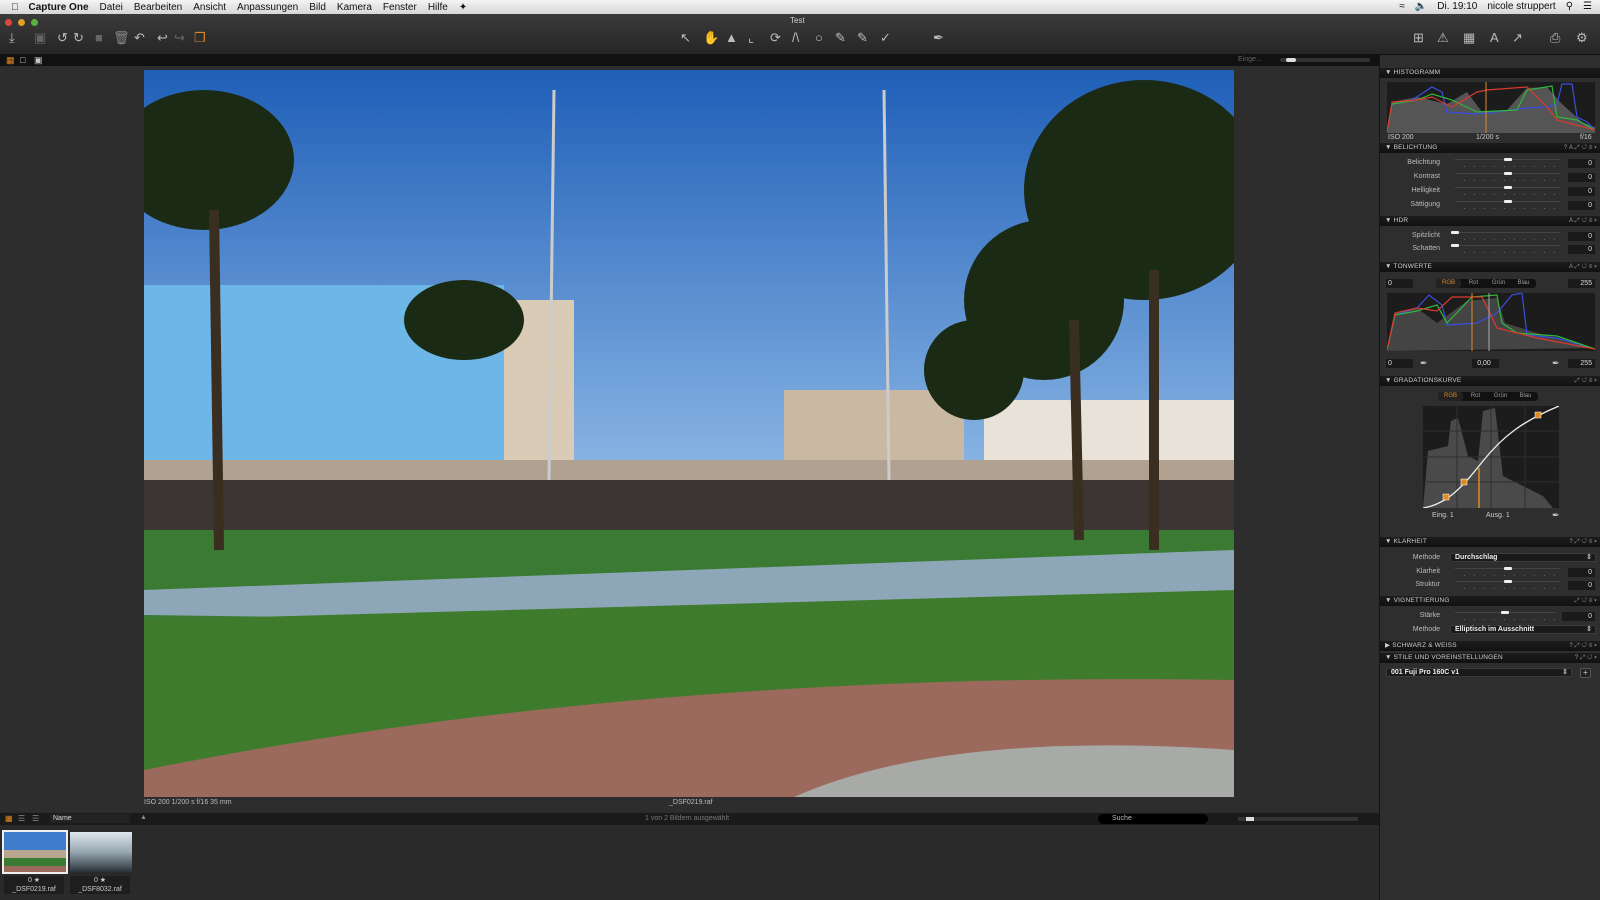 Image resolution: width=1600 pixels, height=900 pixels. Describe the element at coordinates (121, 38) in the screenshot. I see `trash-icon: 🗑` at that location.